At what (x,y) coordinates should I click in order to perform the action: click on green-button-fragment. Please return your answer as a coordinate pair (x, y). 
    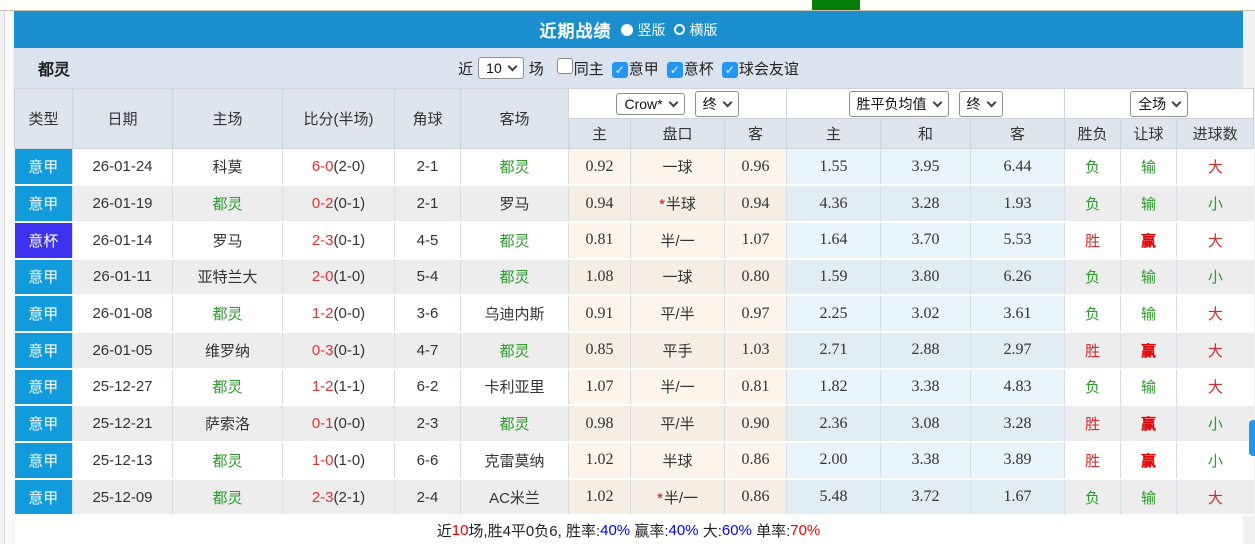
    Looking at the image, I should click on (836, 5).